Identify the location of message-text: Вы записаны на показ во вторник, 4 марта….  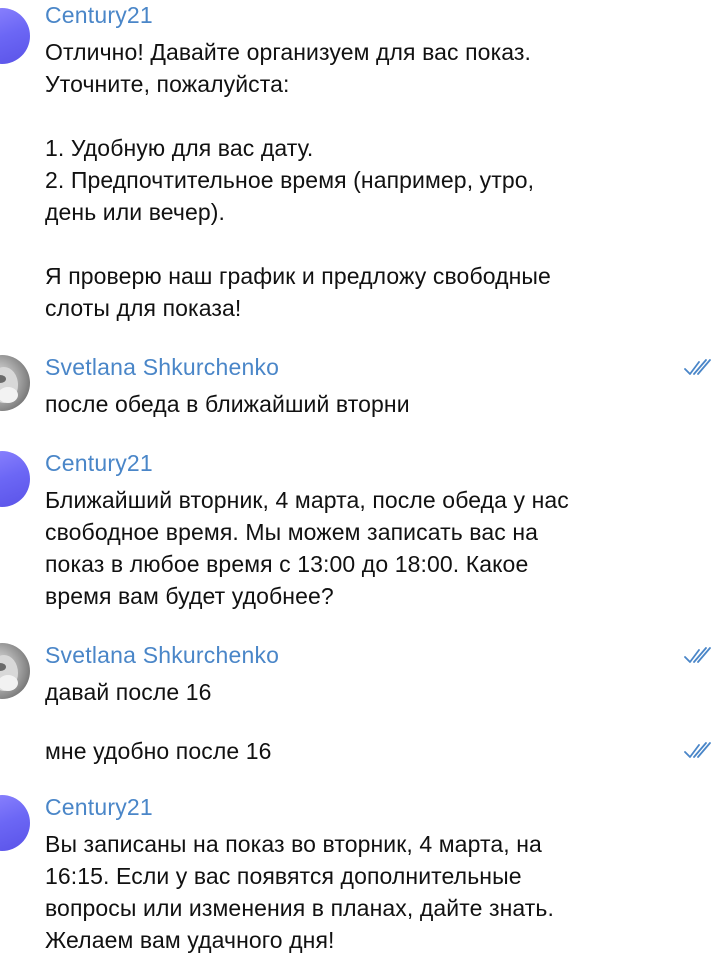
(300, 892).